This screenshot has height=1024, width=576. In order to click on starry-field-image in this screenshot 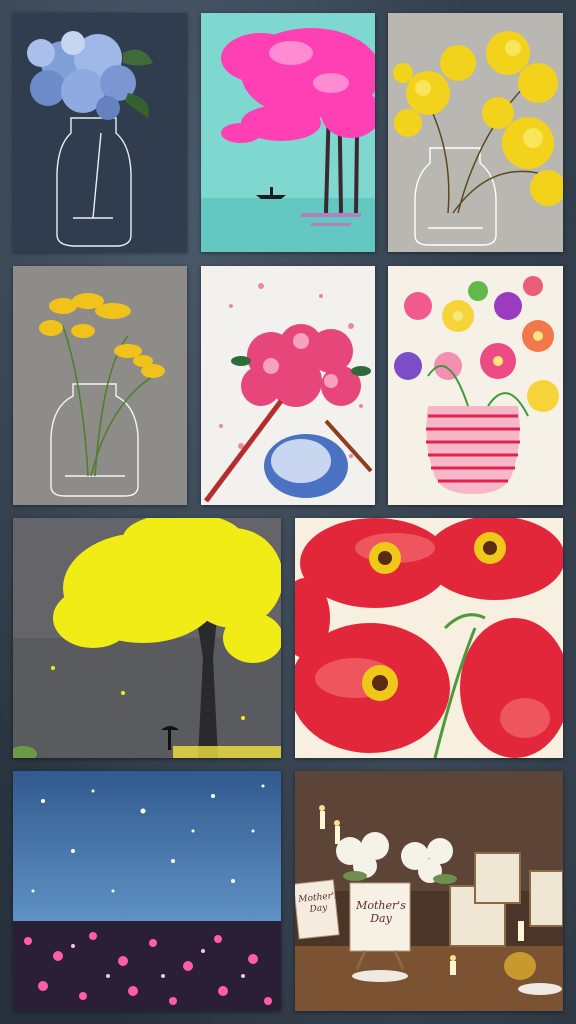, I will do `click(147, 891)`.